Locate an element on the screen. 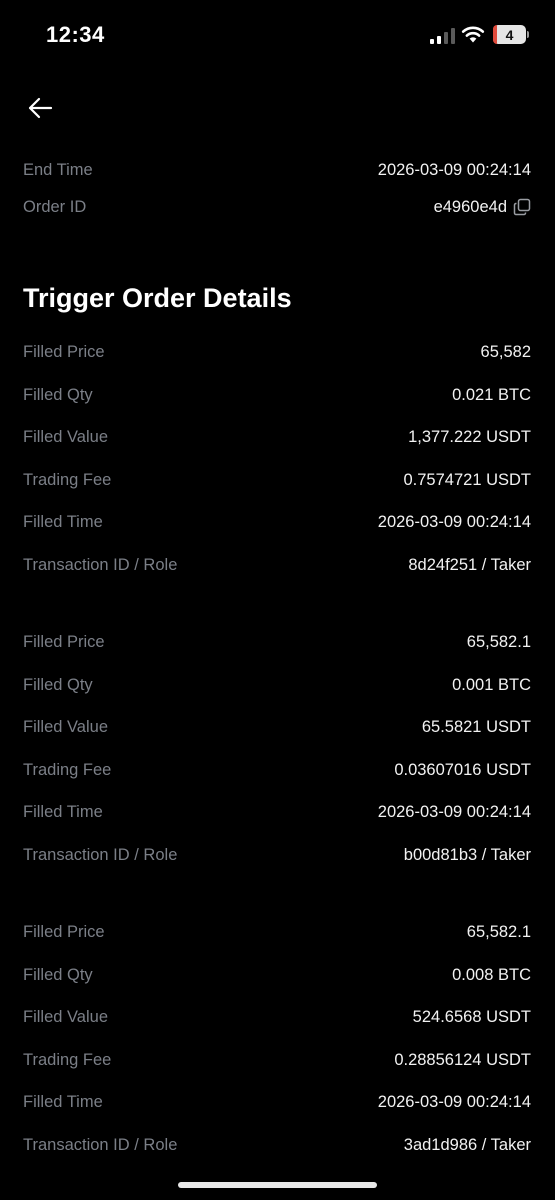 This screenshot has height=1200, width=555. end-time-row: End Time 2026-03-09 00:24:14 is located at coordinates (277, 170).